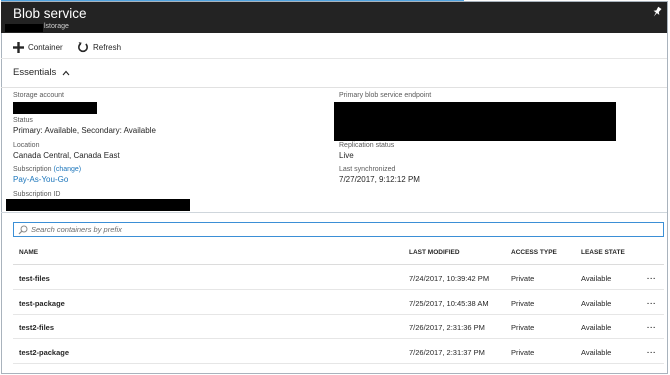 The image size is (670, 375). I want to click on last-modified-cell: 7/26/2017, 2:31:36 PM, so click(447, 327).